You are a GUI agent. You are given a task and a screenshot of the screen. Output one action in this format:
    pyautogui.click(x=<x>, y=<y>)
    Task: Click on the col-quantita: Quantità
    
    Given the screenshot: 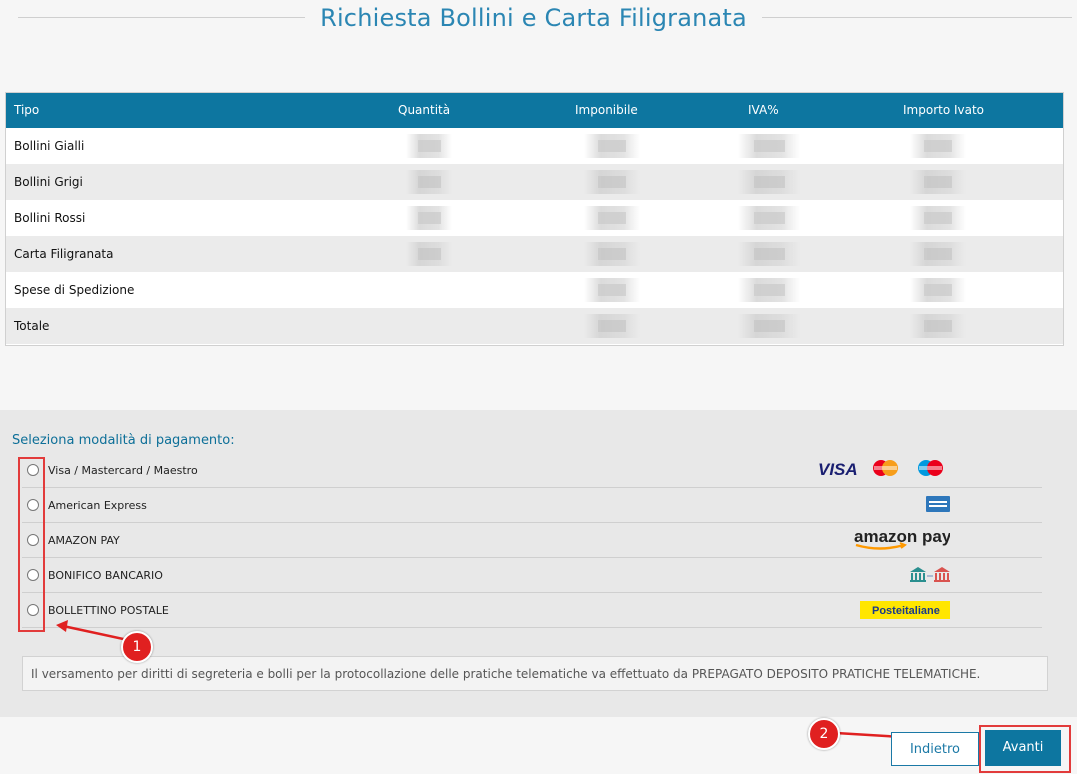 What is the action you would take?
    pyautogui.click(x=424, y=110)
    